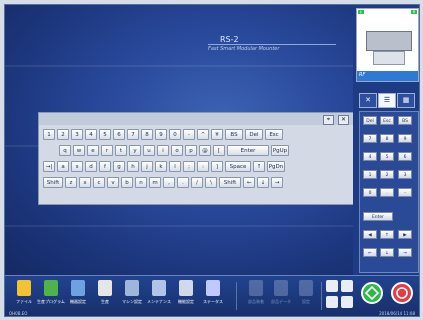 The height and width of the screenshot is (320, 423). Describe the element at coordinates (387, 138) in the screenshot. I see `numpad-key-4: 8` at that location.